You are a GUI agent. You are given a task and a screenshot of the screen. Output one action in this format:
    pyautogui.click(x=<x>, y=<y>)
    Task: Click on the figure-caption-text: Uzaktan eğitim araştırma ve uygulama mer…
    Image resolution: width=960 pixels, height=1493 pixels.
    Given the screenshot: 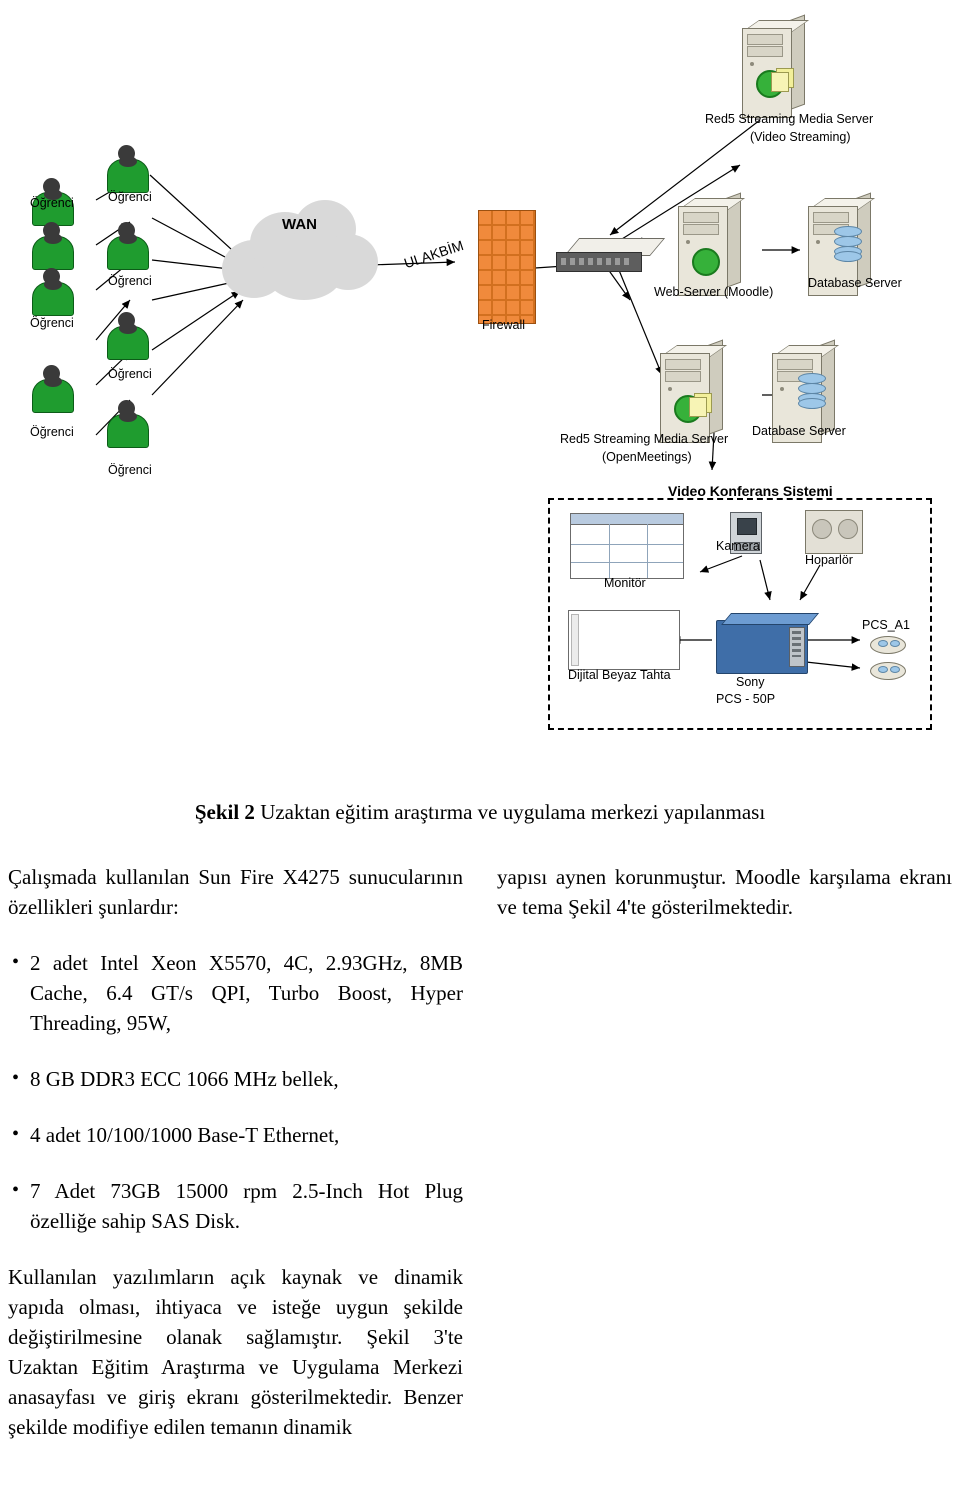 What is the action you would take?
    pyautogui.click(x=513, y=812)
    